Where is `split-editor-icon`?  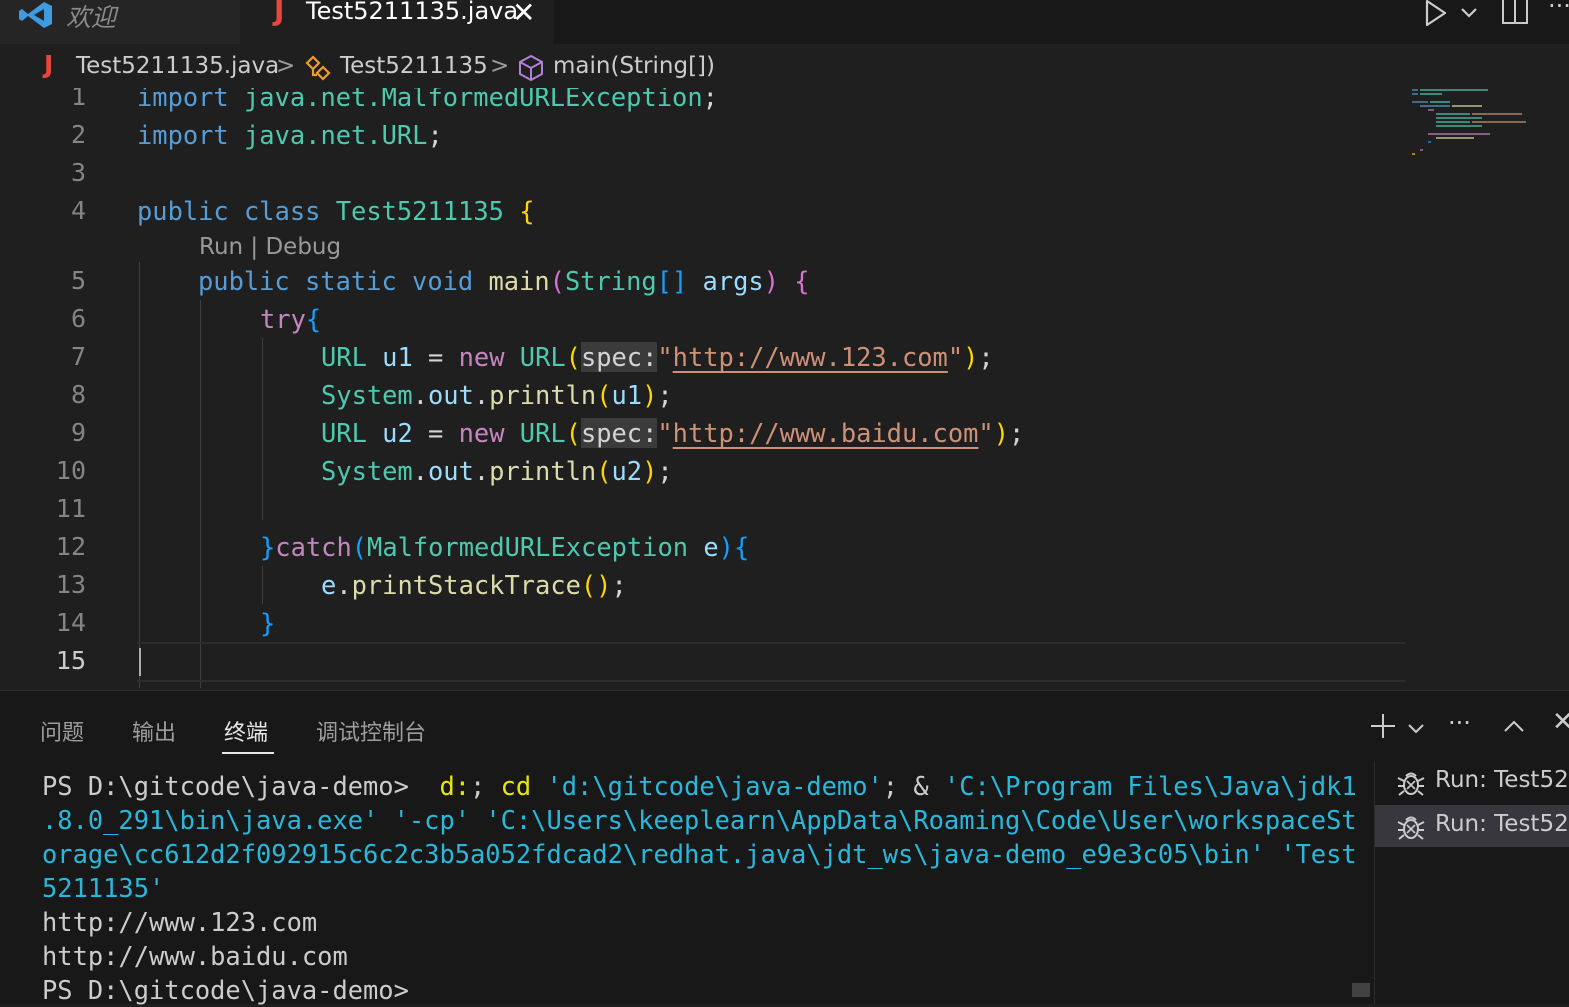
split-editor-icon is located at coordinates (1515, 13).